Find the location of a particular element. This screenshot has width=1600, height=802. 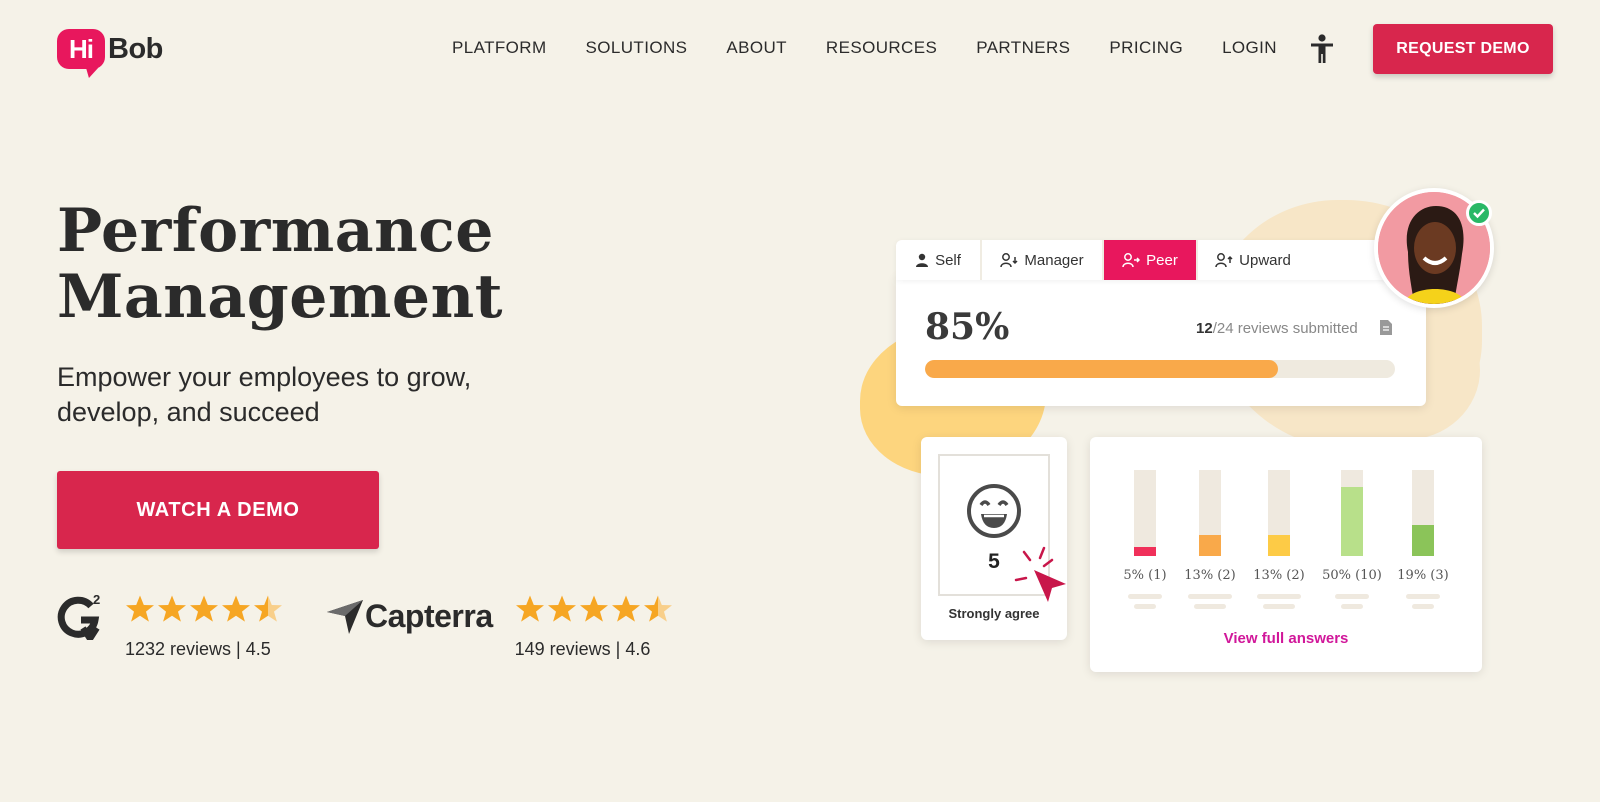

document-icon is located at coordinates (1386, 327).